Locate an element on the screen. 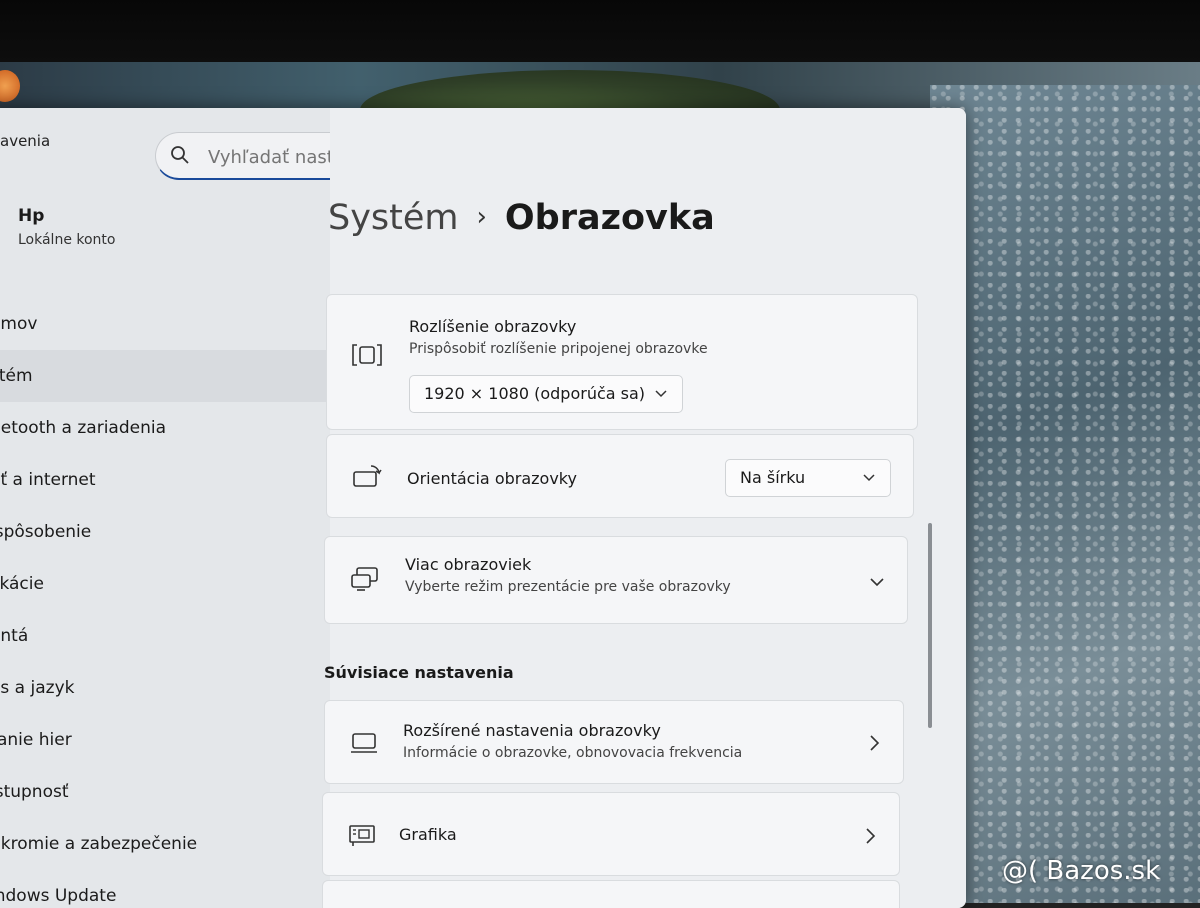 This screenshot has width=1200, height=908. sidebar-item-windows-update: indows Update is located at coordinates (165, 889).